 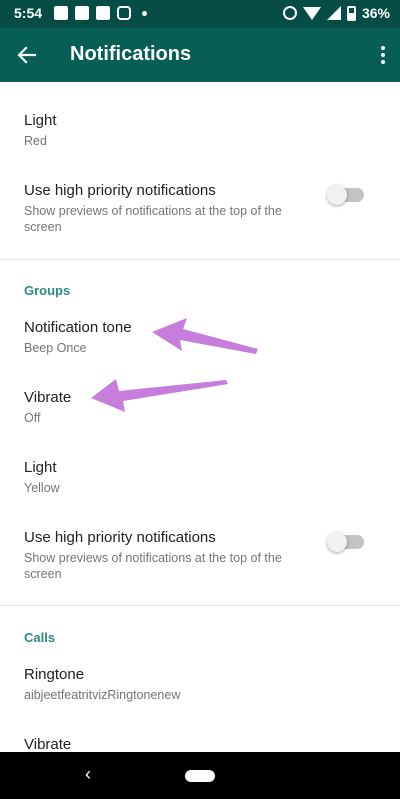 What do you see at coordinates (200, 477) in the screenshot?
I see `group-light-setting: Light Yellow` at bounding box center [200, 477].